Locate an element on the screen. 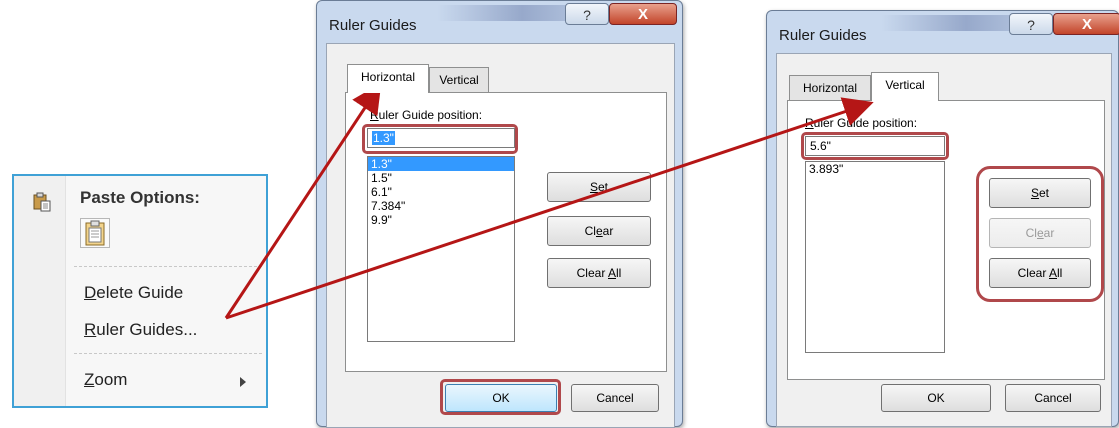 Image resolution: width=1119 pixels, height=428 pixels. guide-position-list: 3.893" is located at coordinates (875, 257).